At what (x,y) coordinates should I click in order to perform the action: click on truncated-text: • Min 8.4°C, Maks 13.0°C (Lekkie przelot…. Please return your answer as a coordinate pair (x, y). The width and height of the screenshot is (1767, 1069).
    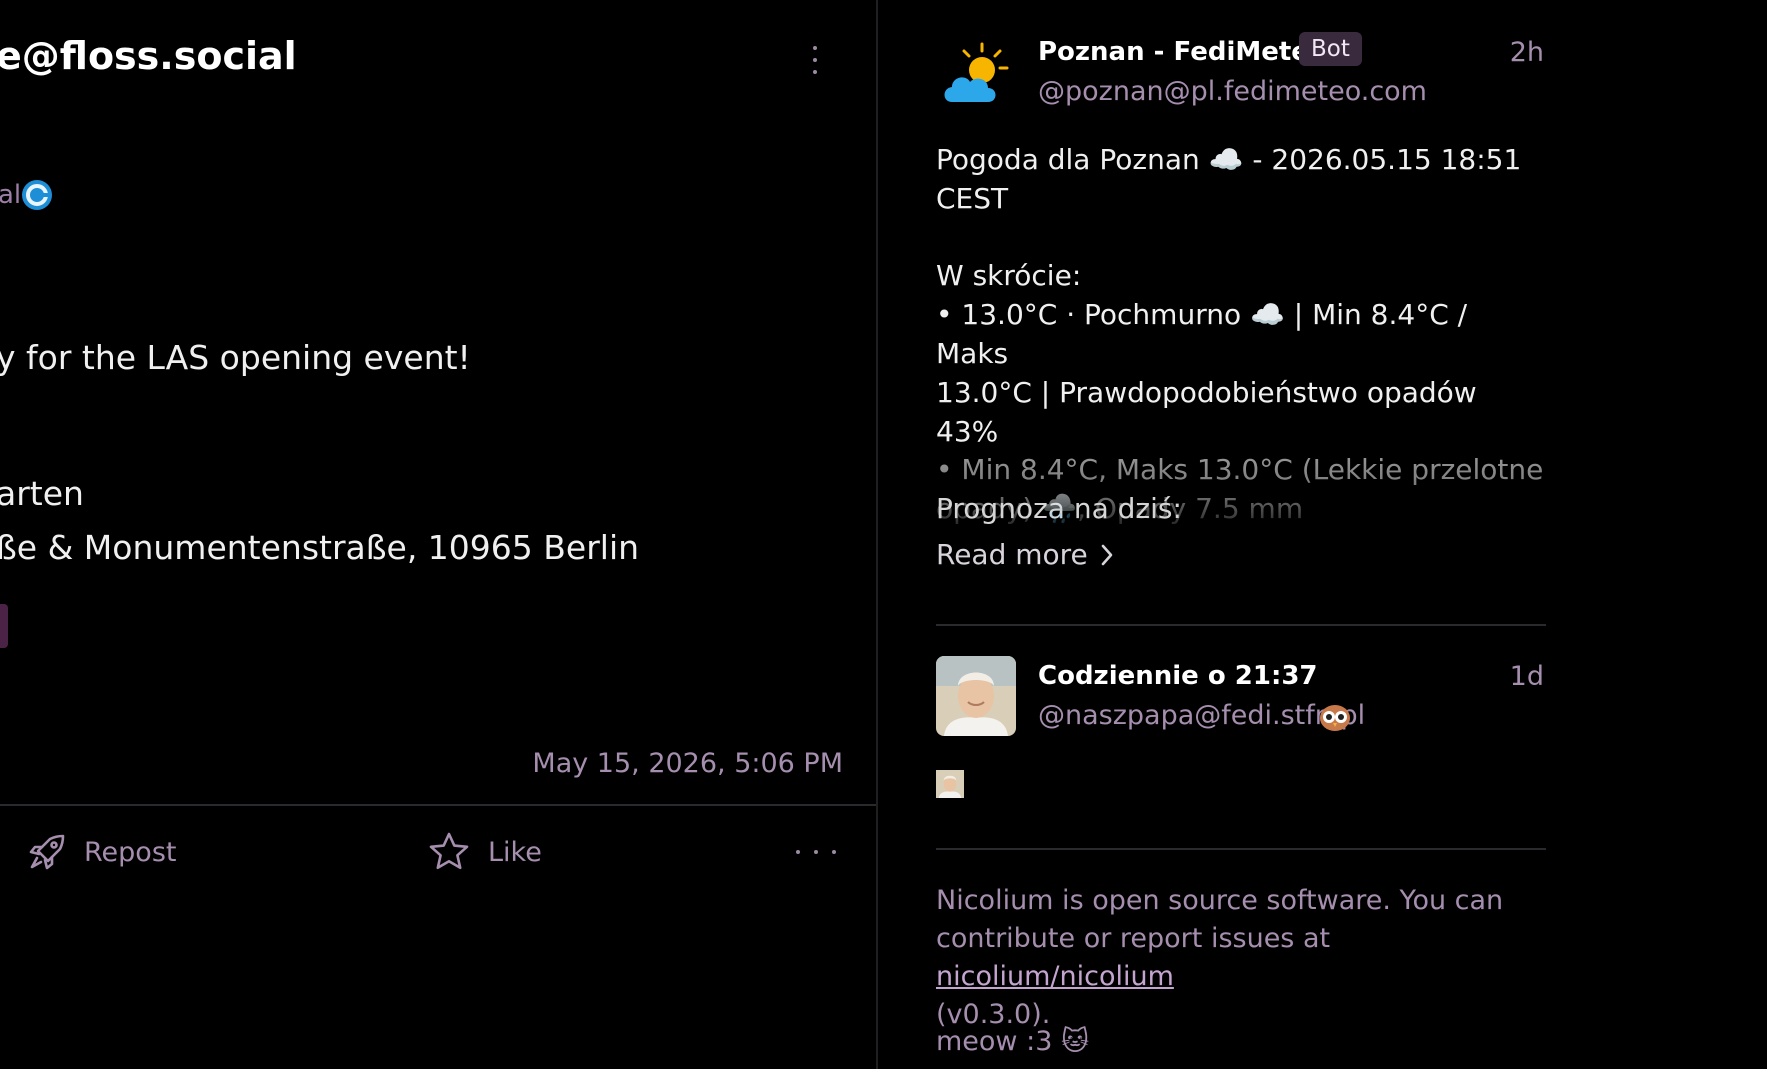
    Looking at the image, I should click on (1241, 494).